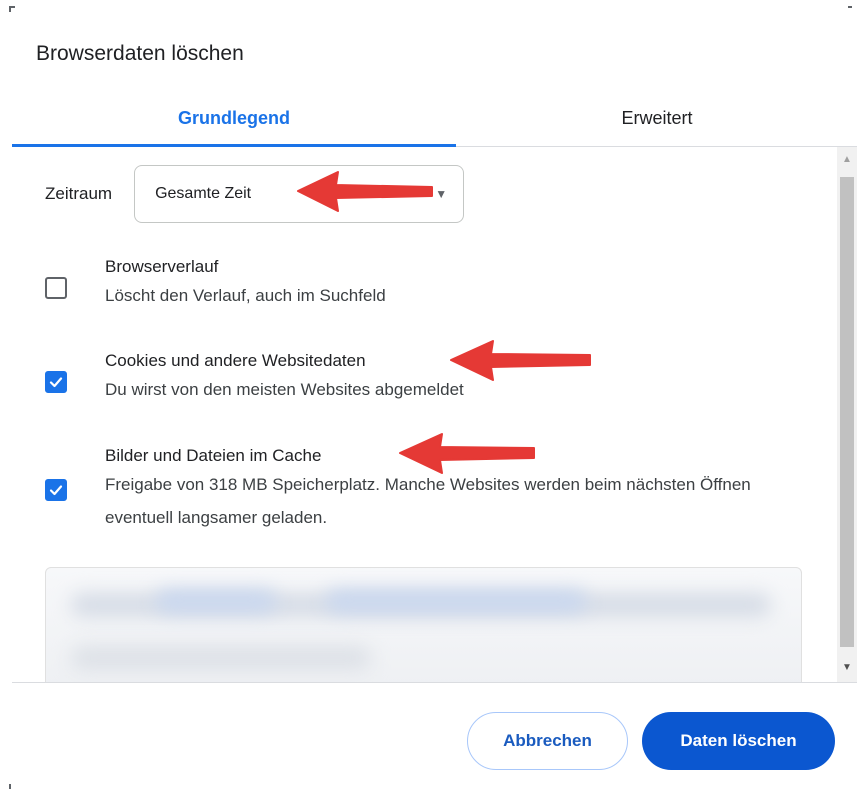 This screenshot has height=793, width=857. Describe the element at coordinates (423, 624) in the screenshot. I see `blurred-info-panel` at that location.